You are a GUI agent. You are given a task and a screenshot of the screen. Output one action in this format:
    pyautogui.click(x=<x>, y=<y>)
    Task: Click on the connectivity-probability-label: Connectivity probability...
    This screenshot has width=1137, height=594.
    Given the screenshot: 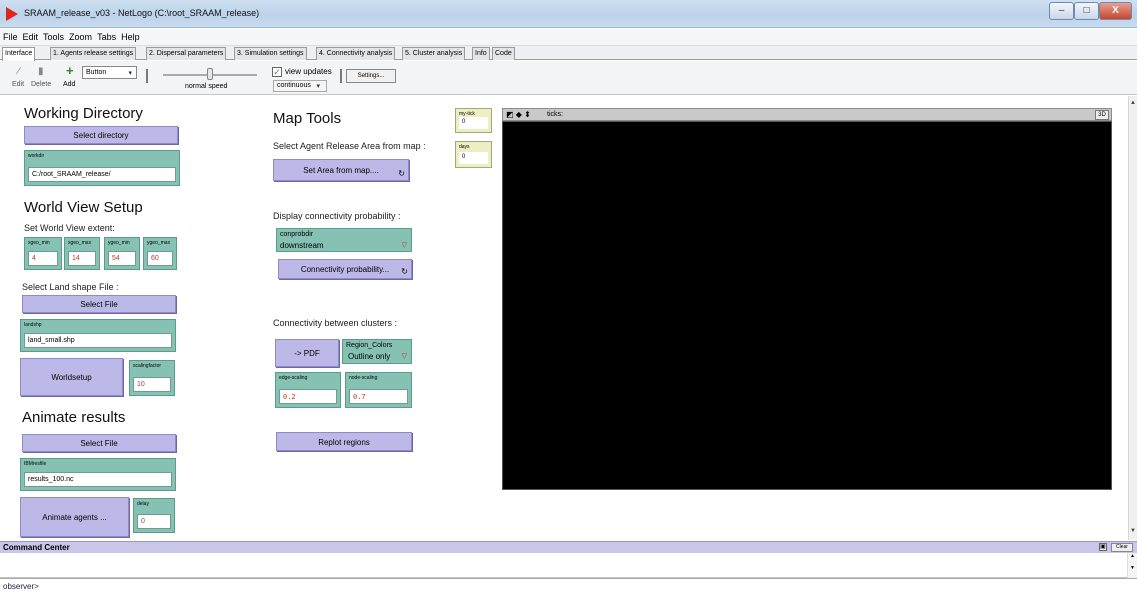 What is the action you would take?
    pyautogui.click(x=345, y=269)
    